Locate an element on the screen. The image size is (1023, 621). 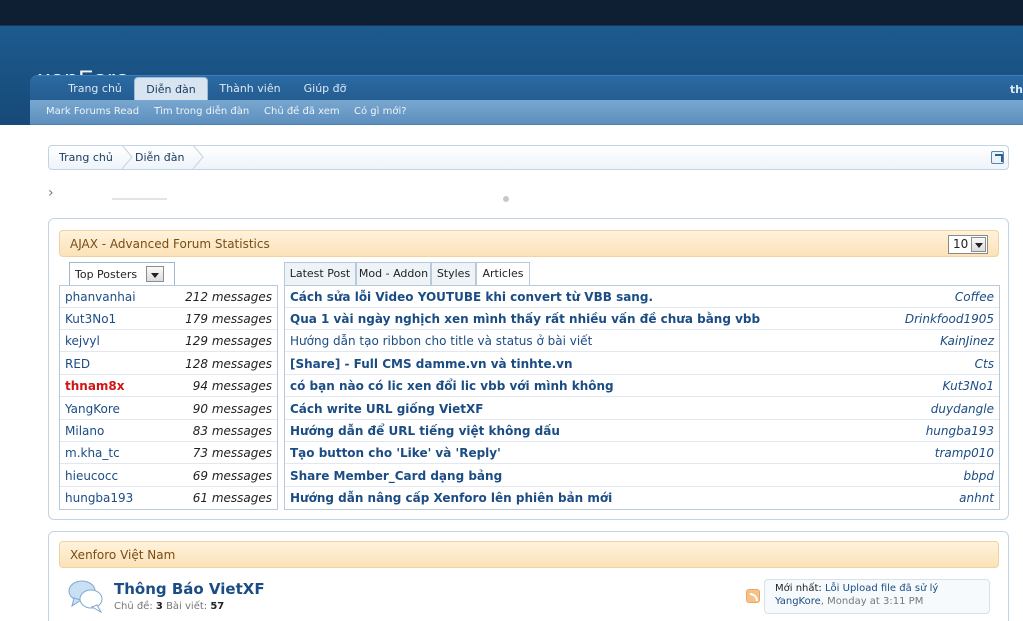
notice-mark: › is located at coordinates (51, 193).